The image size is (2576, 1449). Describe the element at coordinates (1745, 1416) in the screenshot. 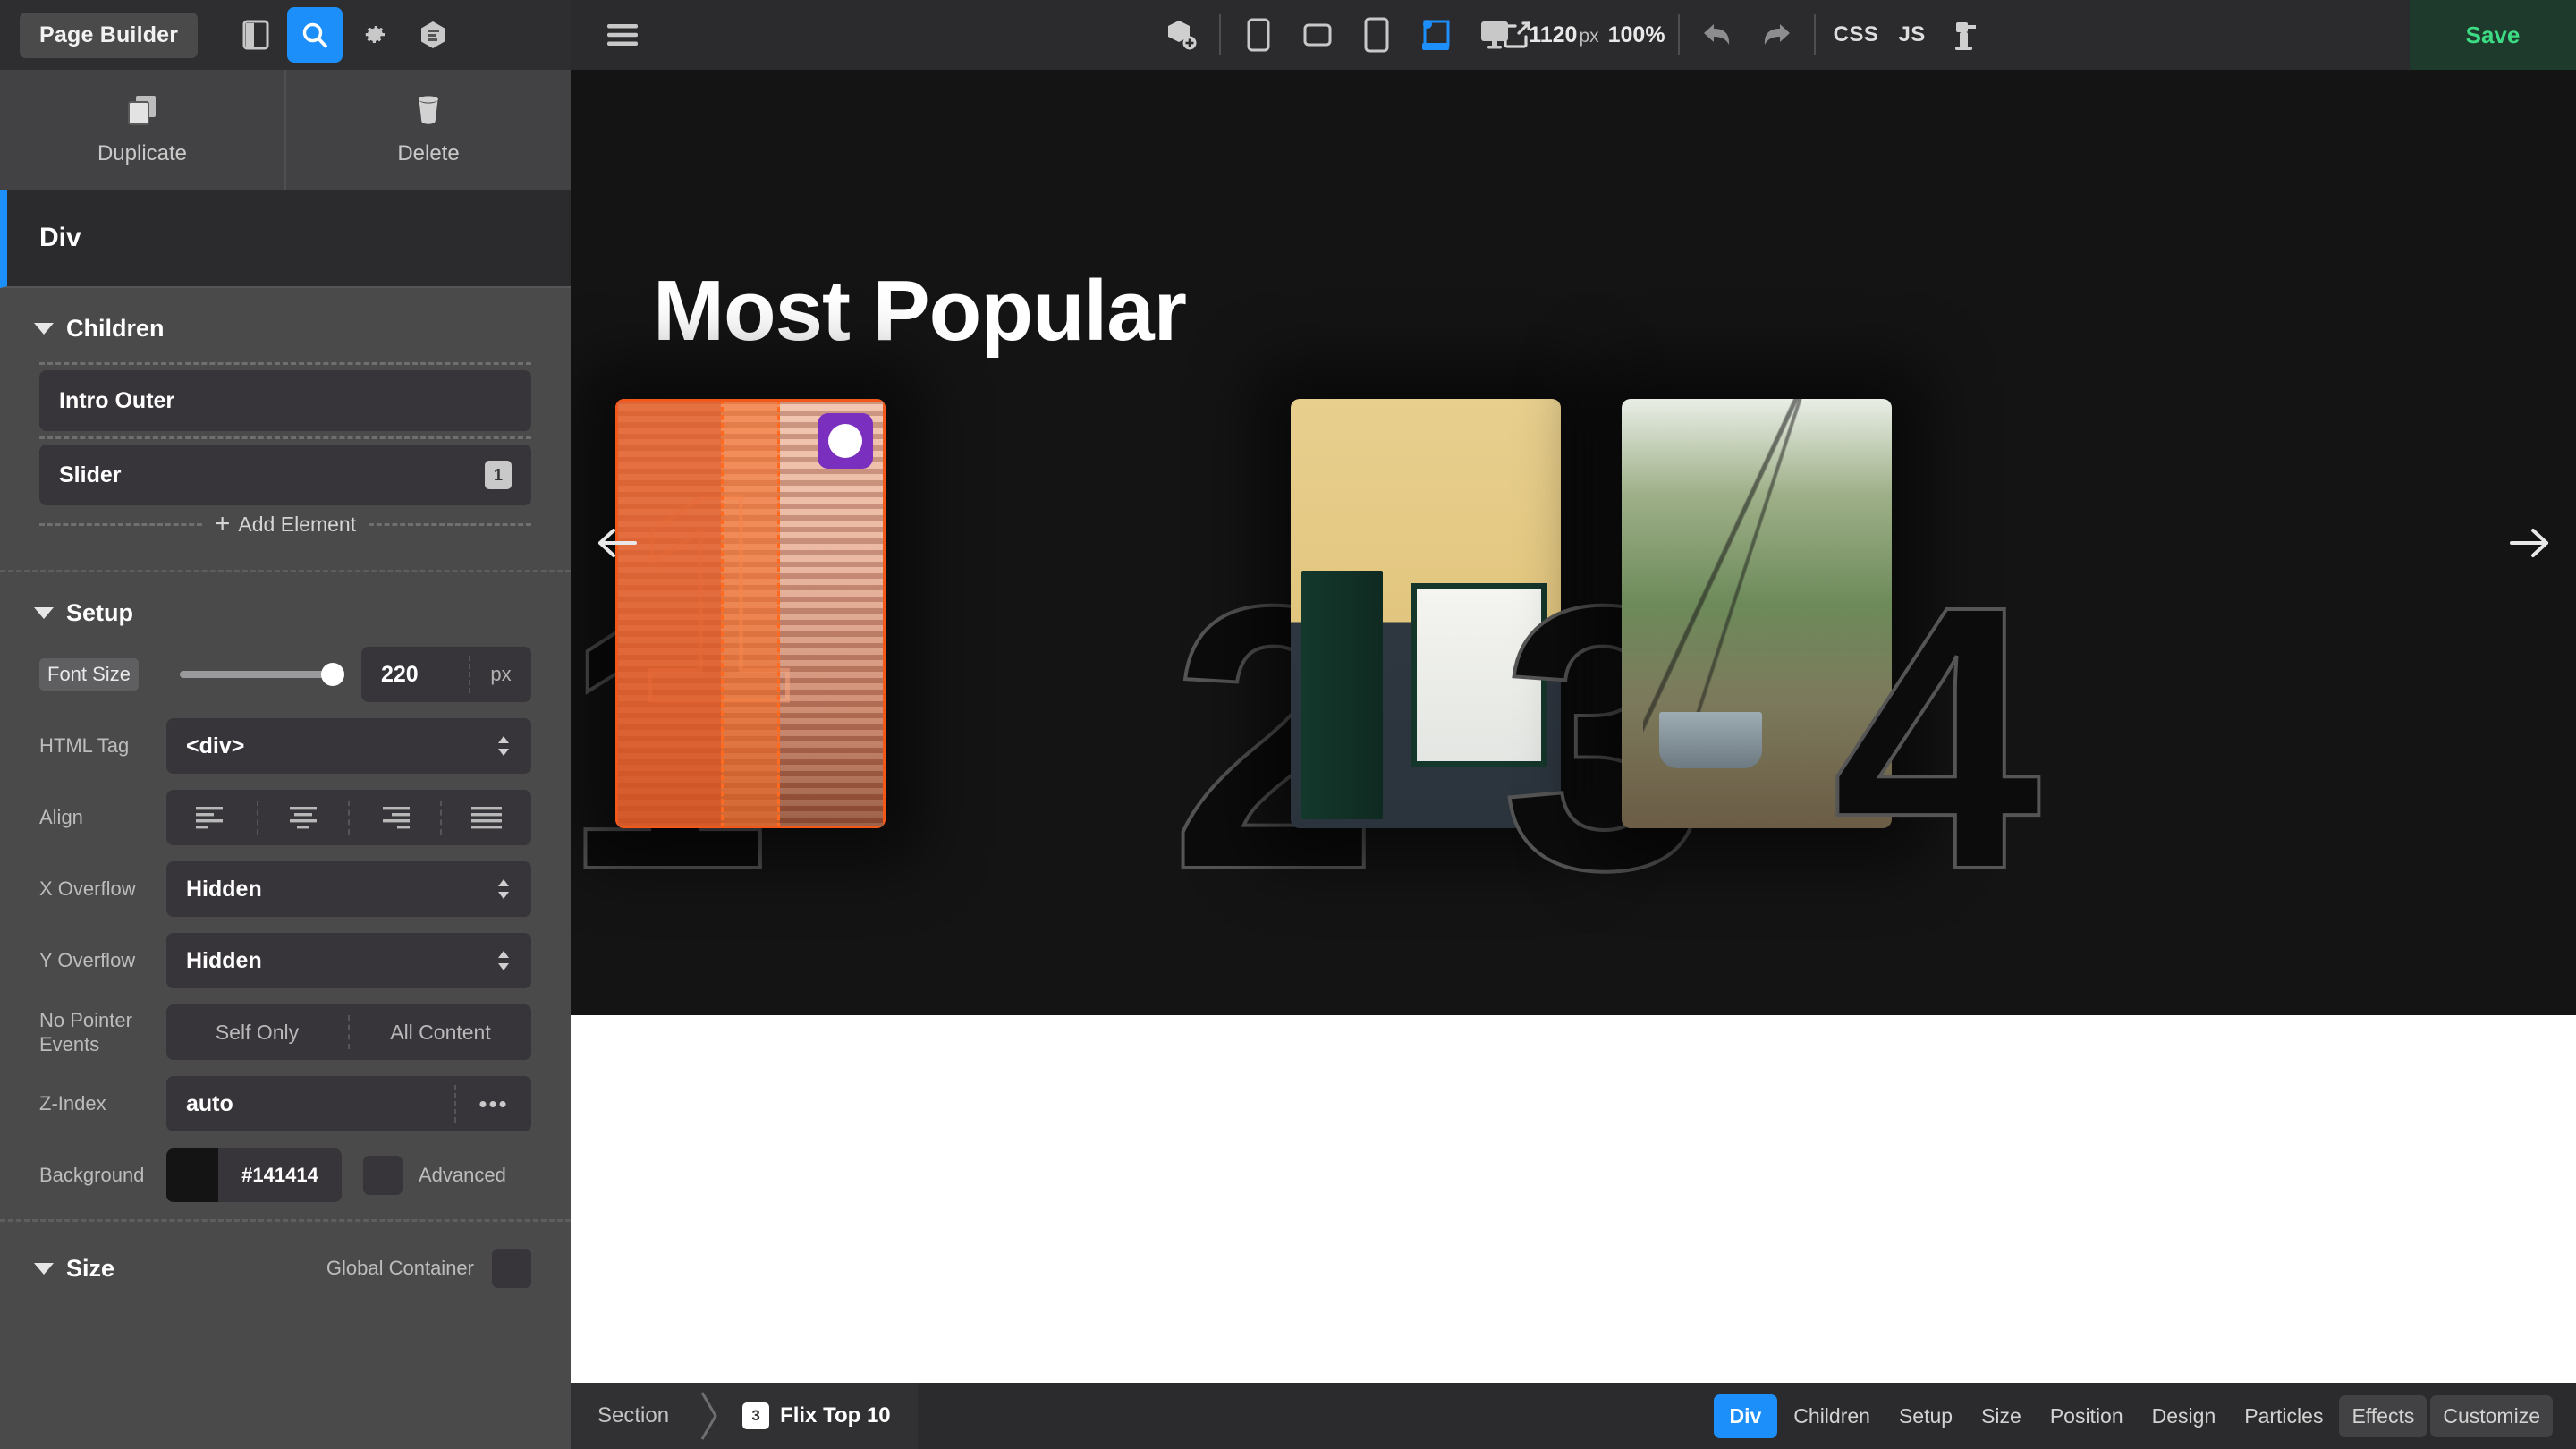

I see `tab-div: Div` at that location.